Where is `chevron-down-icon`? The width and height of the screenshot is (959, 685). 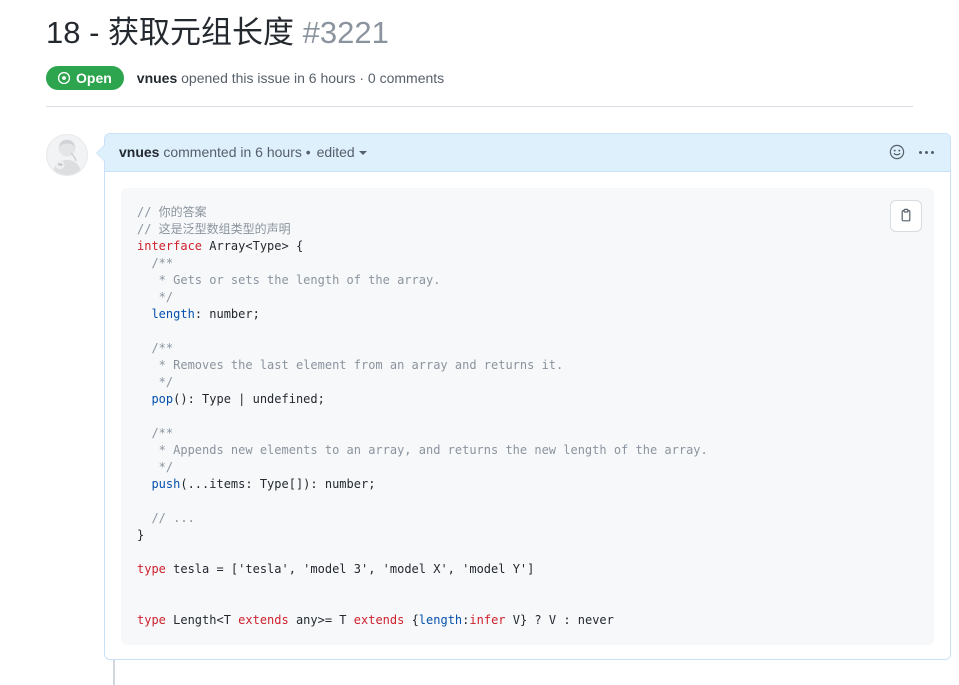 chevron-down-icon is located at coordinates (362, 153).